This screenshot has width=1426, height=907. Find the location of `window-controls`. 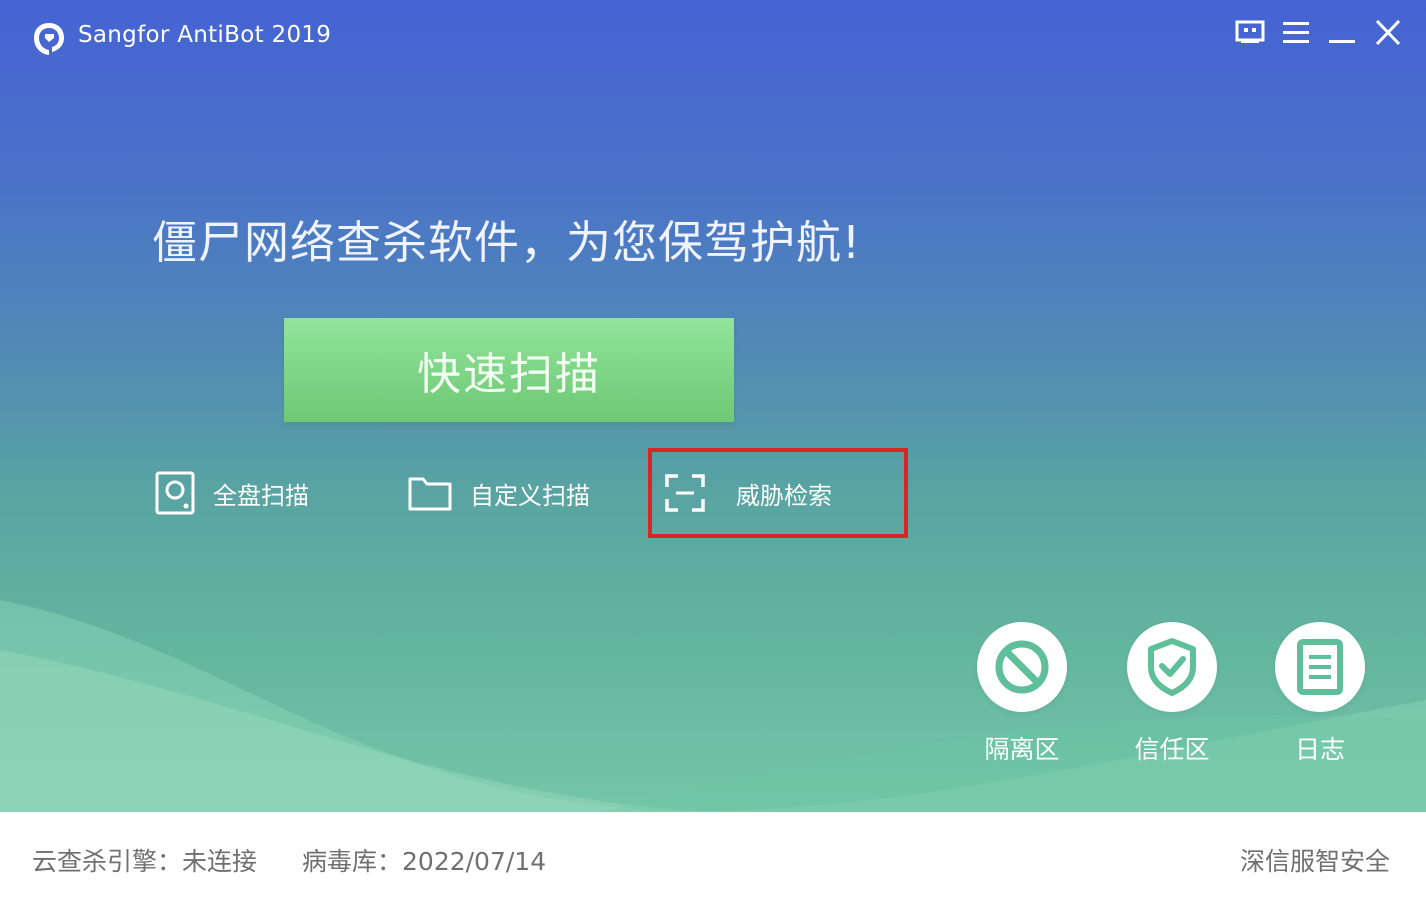

window-controls is located at coordinates (1319, 33).